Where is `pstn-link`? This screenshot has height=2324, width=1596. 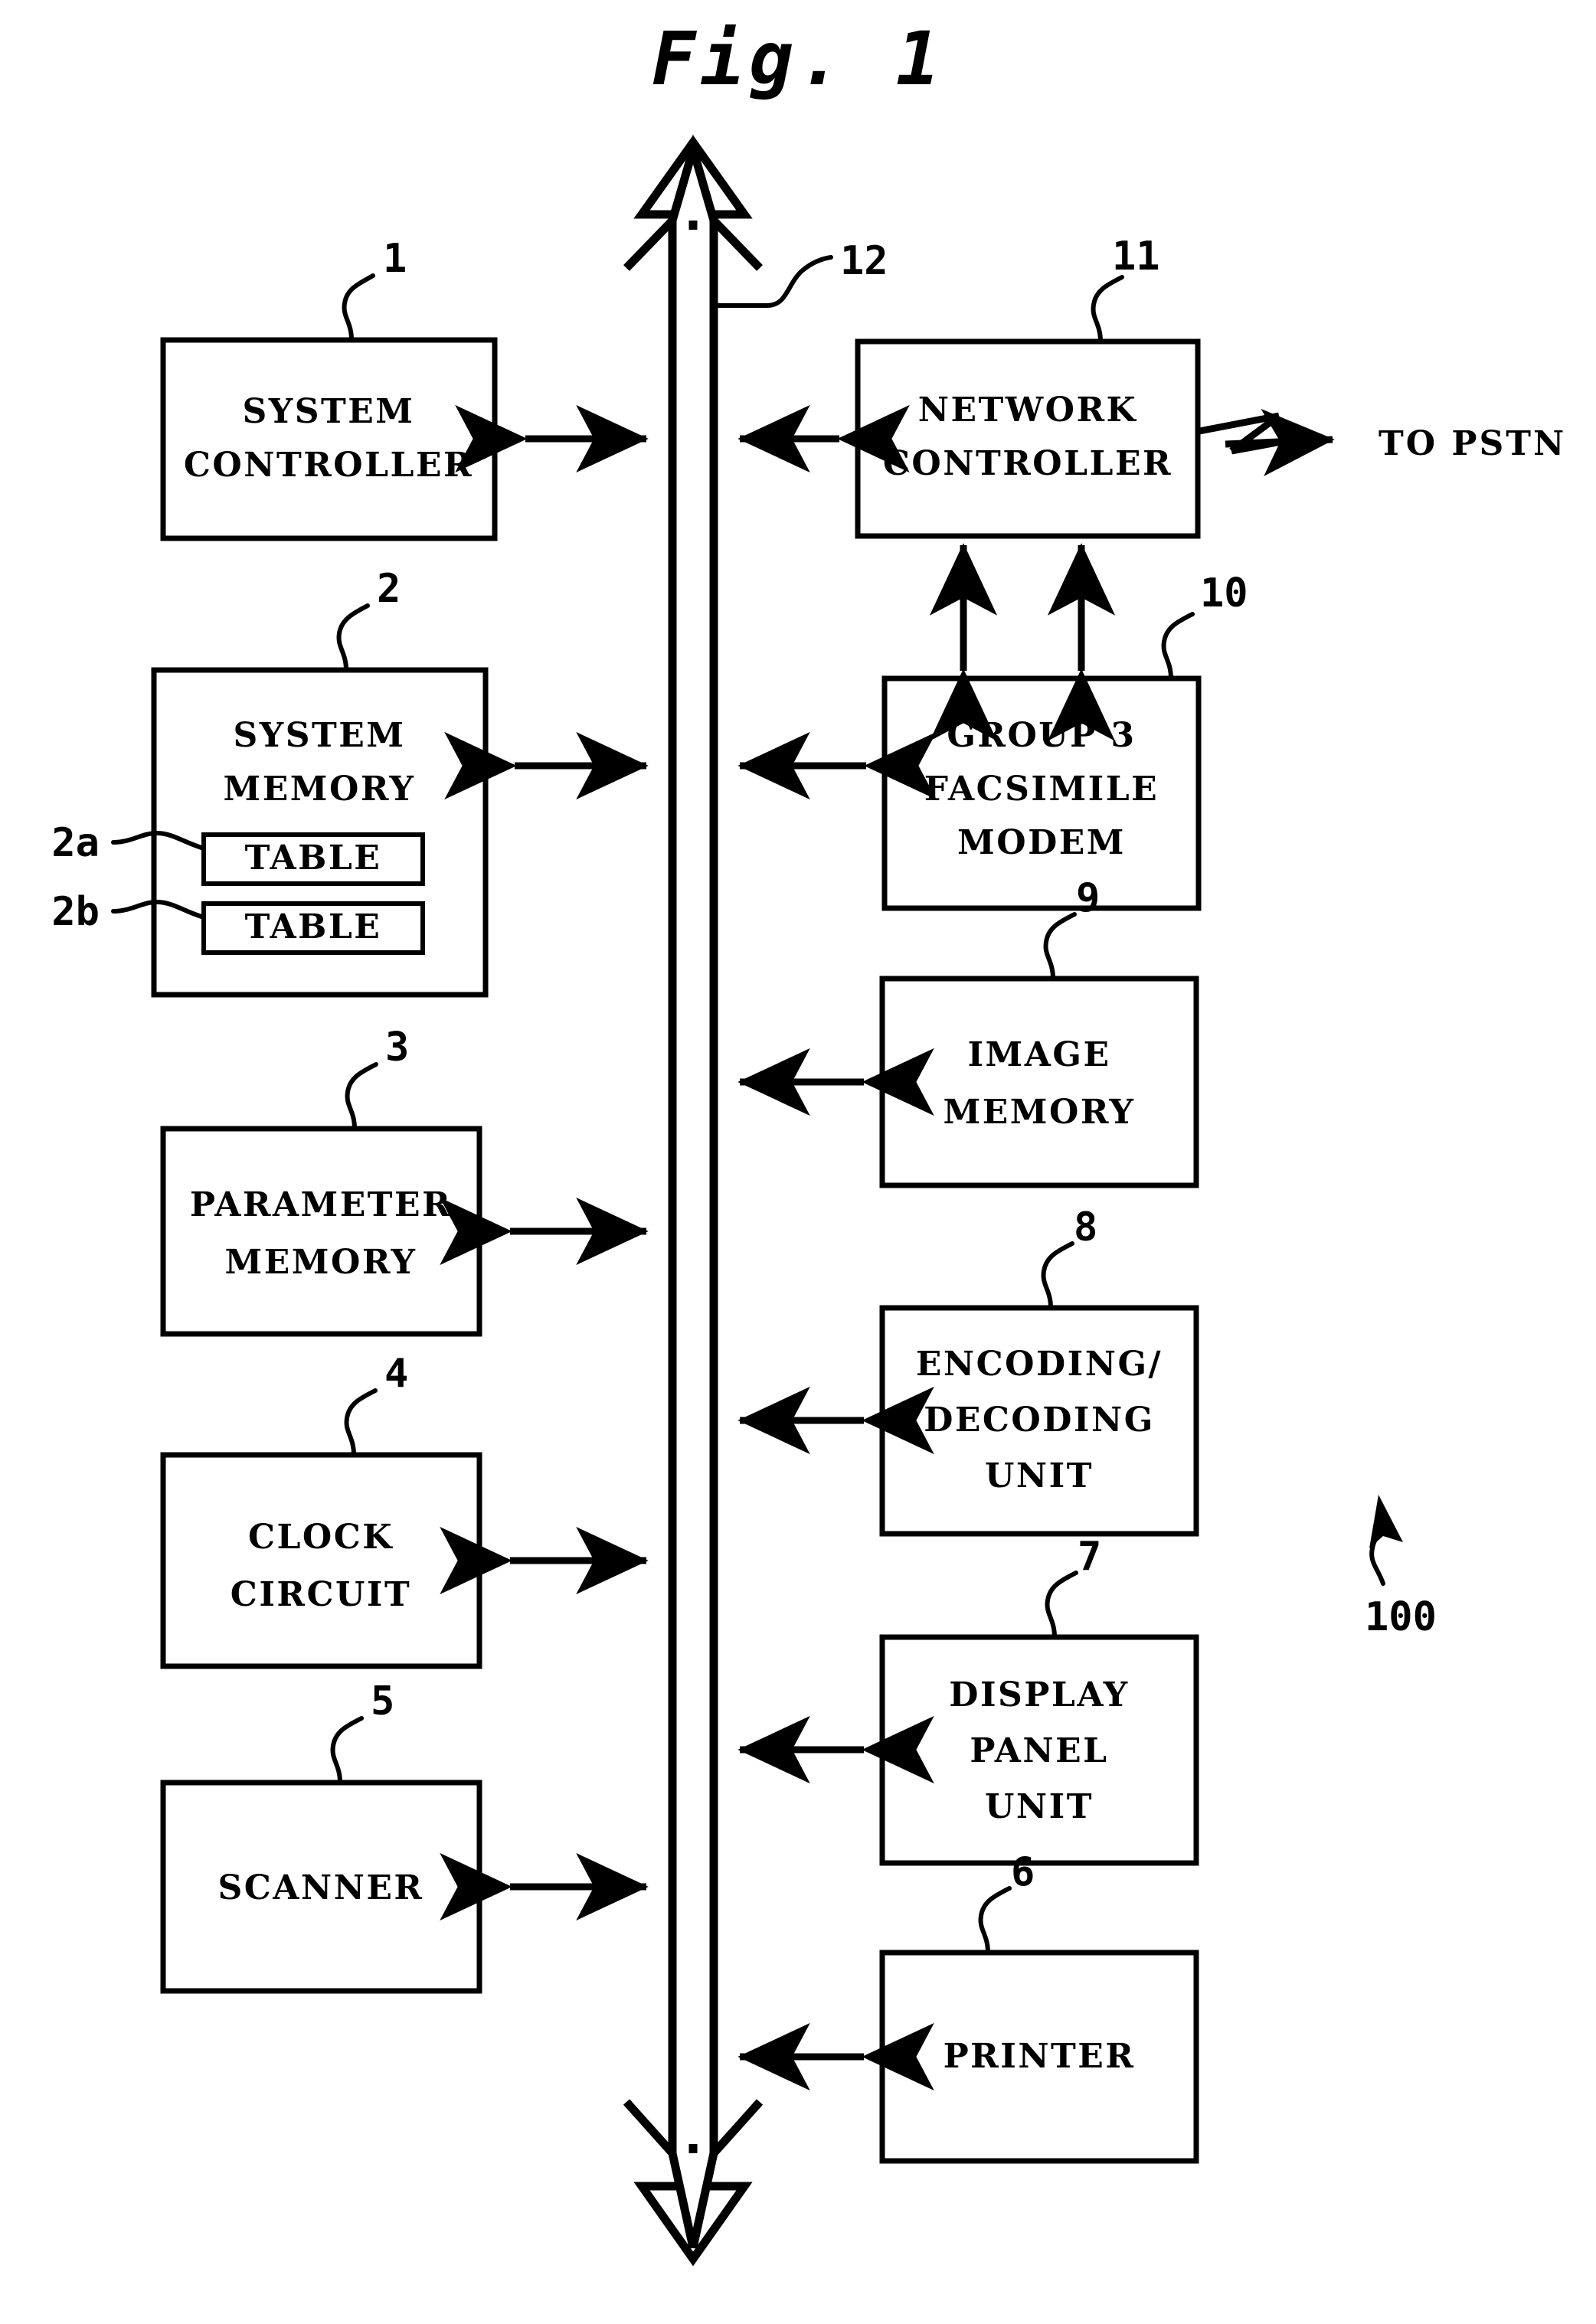
pstn-link is located at coordinates (1267, 442).